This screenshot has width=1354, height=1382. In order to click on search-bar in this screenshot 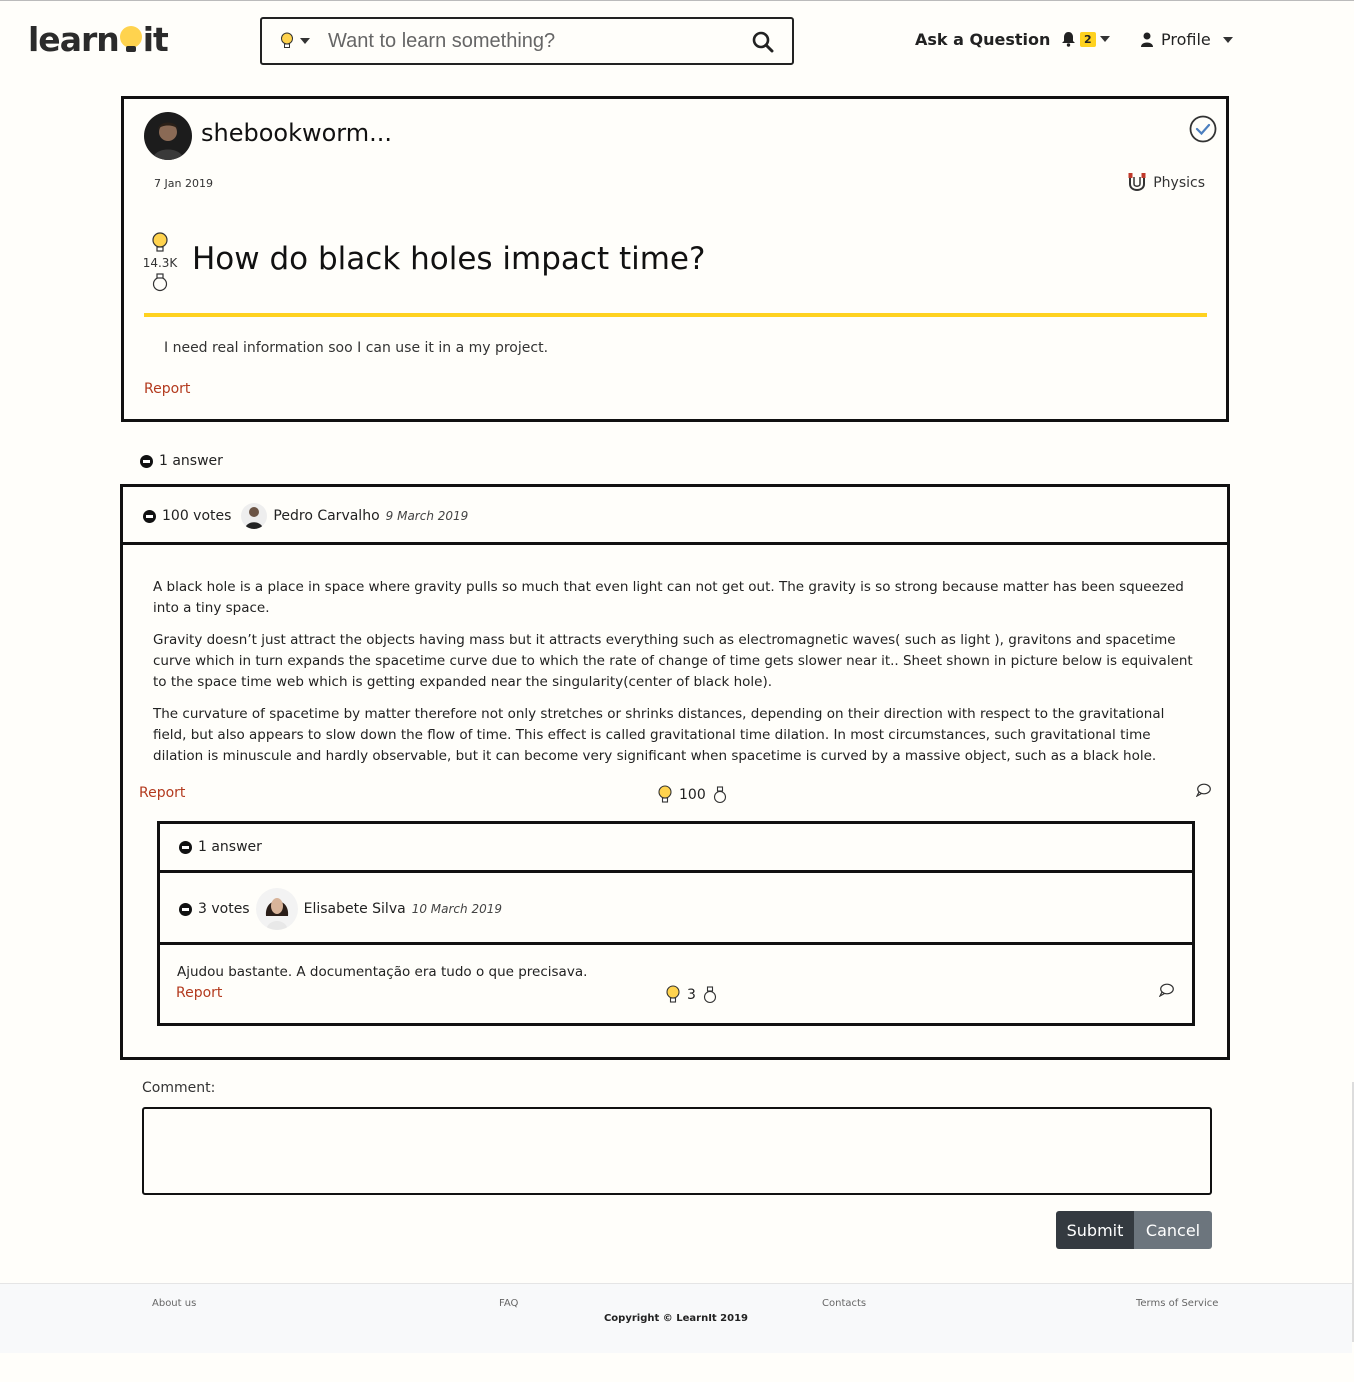, I will do `click(527, 41)`.